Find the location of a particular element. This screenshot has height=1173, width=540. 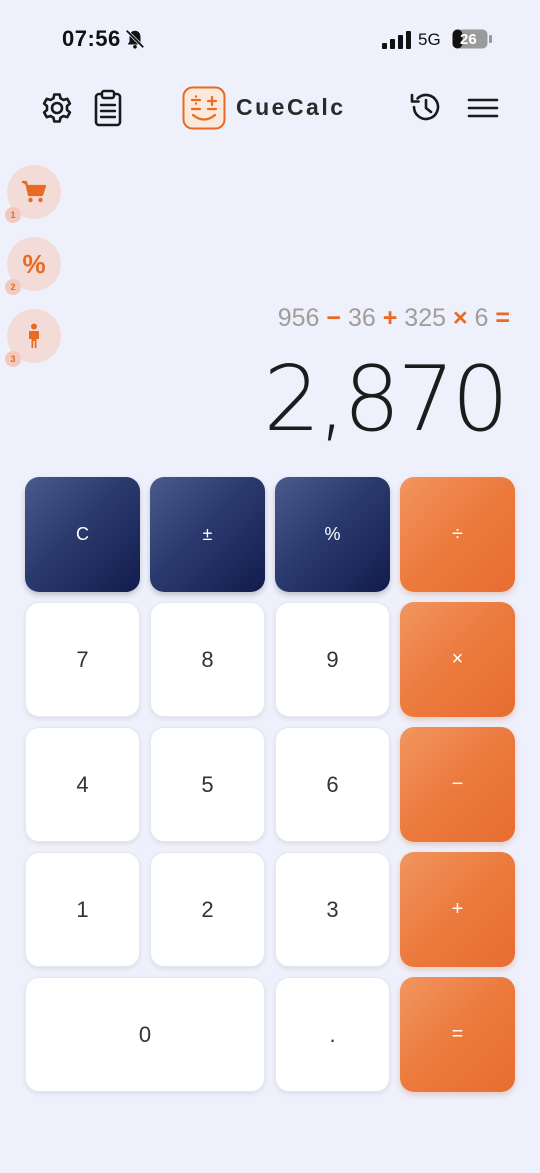

shopping-cart-icon is located at coordinates (34, 191).